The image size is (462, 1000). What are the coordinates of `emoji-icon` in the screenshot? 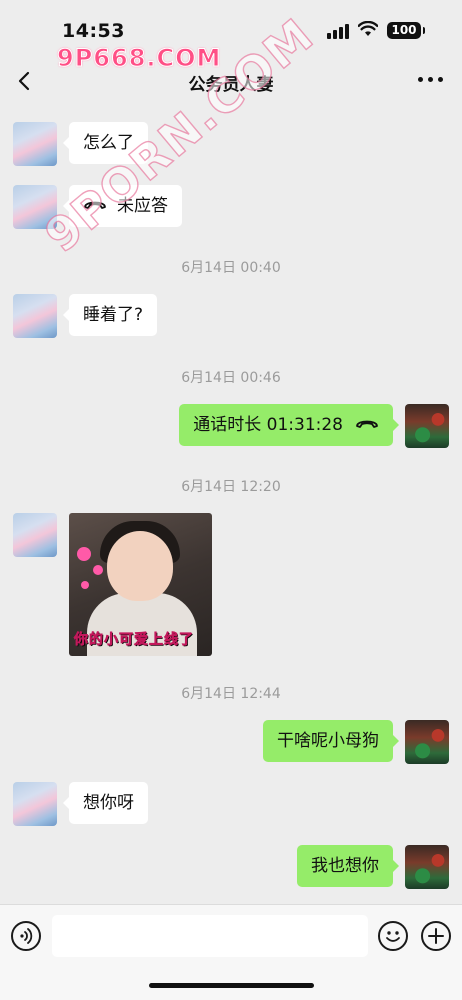 It's located at (393, 936).